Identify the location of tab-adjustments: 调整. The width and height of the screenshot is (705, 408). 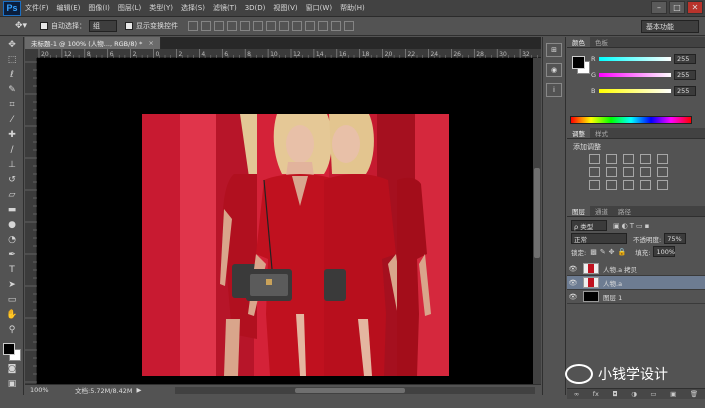
(578, 133).